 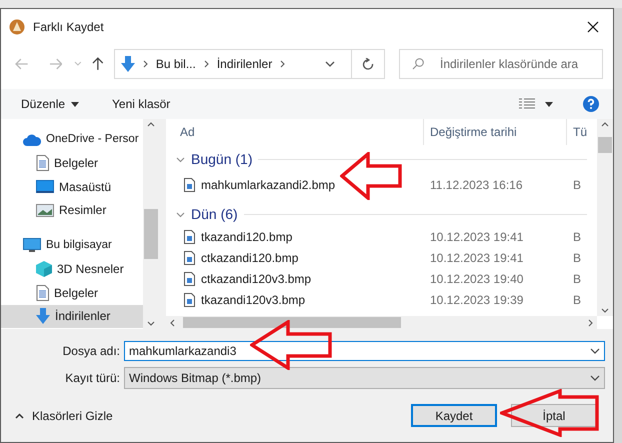 I want to click on file-type-label: Kayıt türü:, so click(x=92, y=378).